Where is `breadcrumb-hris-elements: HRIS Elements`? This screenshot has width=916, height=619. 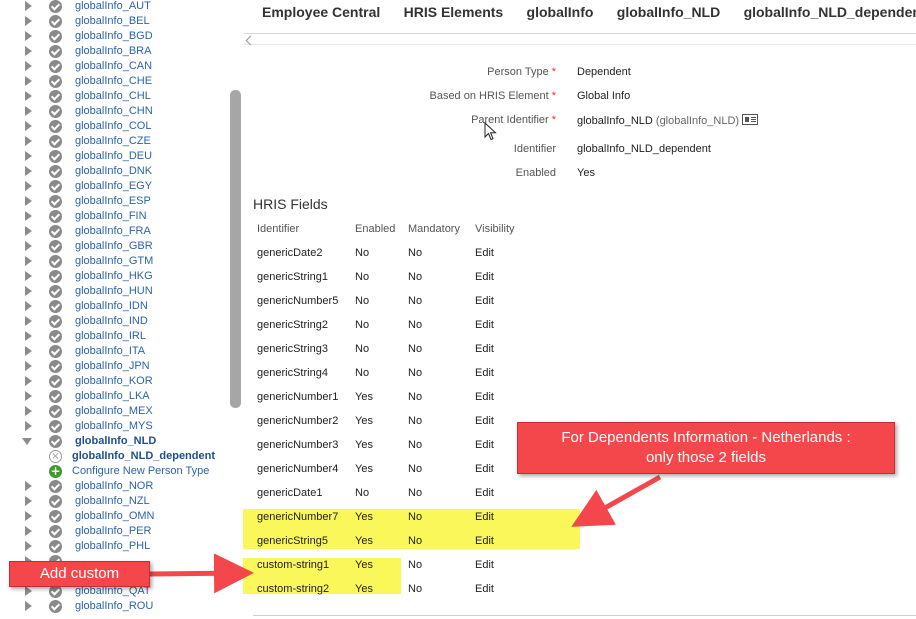 breadcrumb-hris-elements: HRIS Elements is located at coordinates (454, 12).